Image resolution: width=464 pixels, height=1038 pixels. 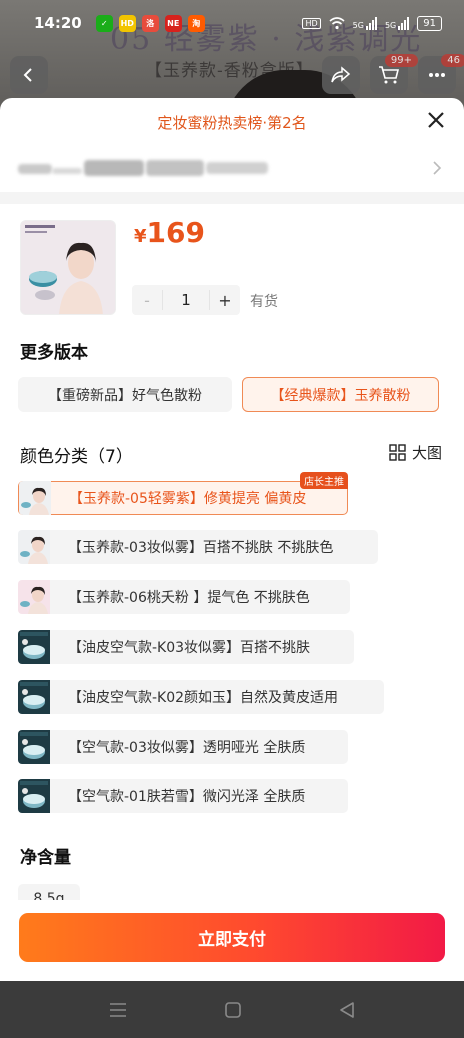 I want to click on status-right: HD 5G 5G 91, so click(x=372, y=23).